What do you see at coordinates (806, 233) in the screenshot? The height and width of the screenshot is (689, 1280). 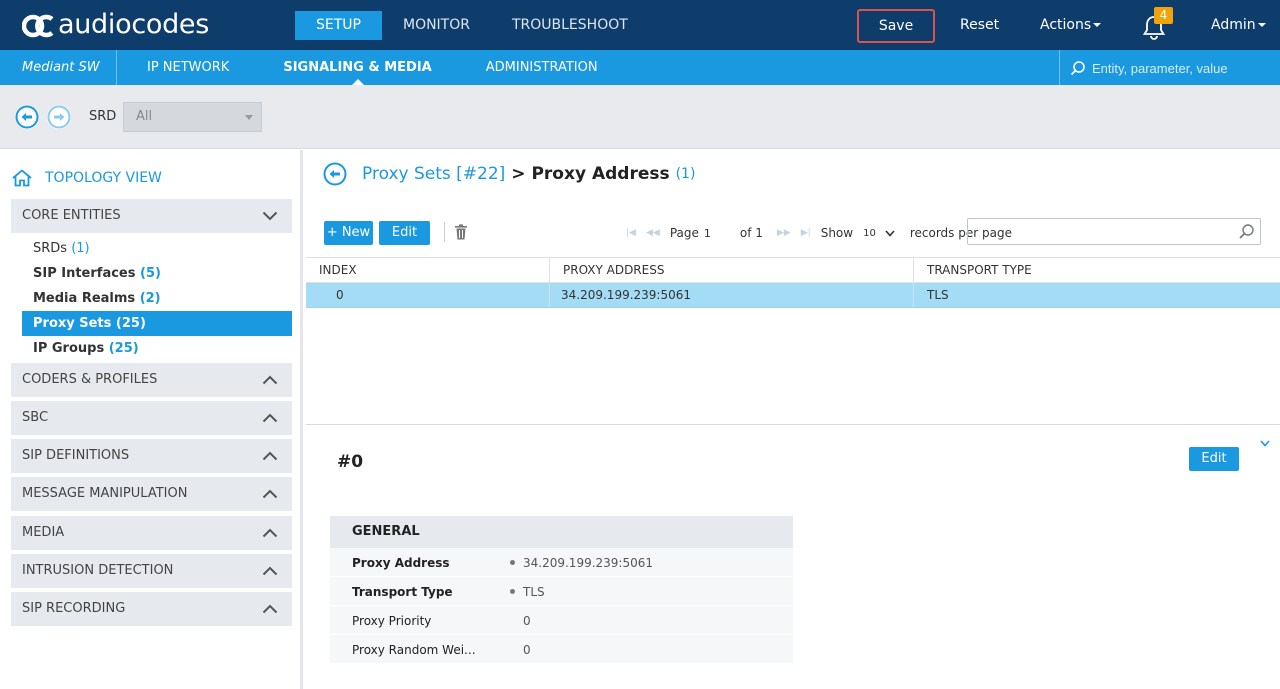 I see `last-page-icon: ▶|` at bounding box center [806, 233].